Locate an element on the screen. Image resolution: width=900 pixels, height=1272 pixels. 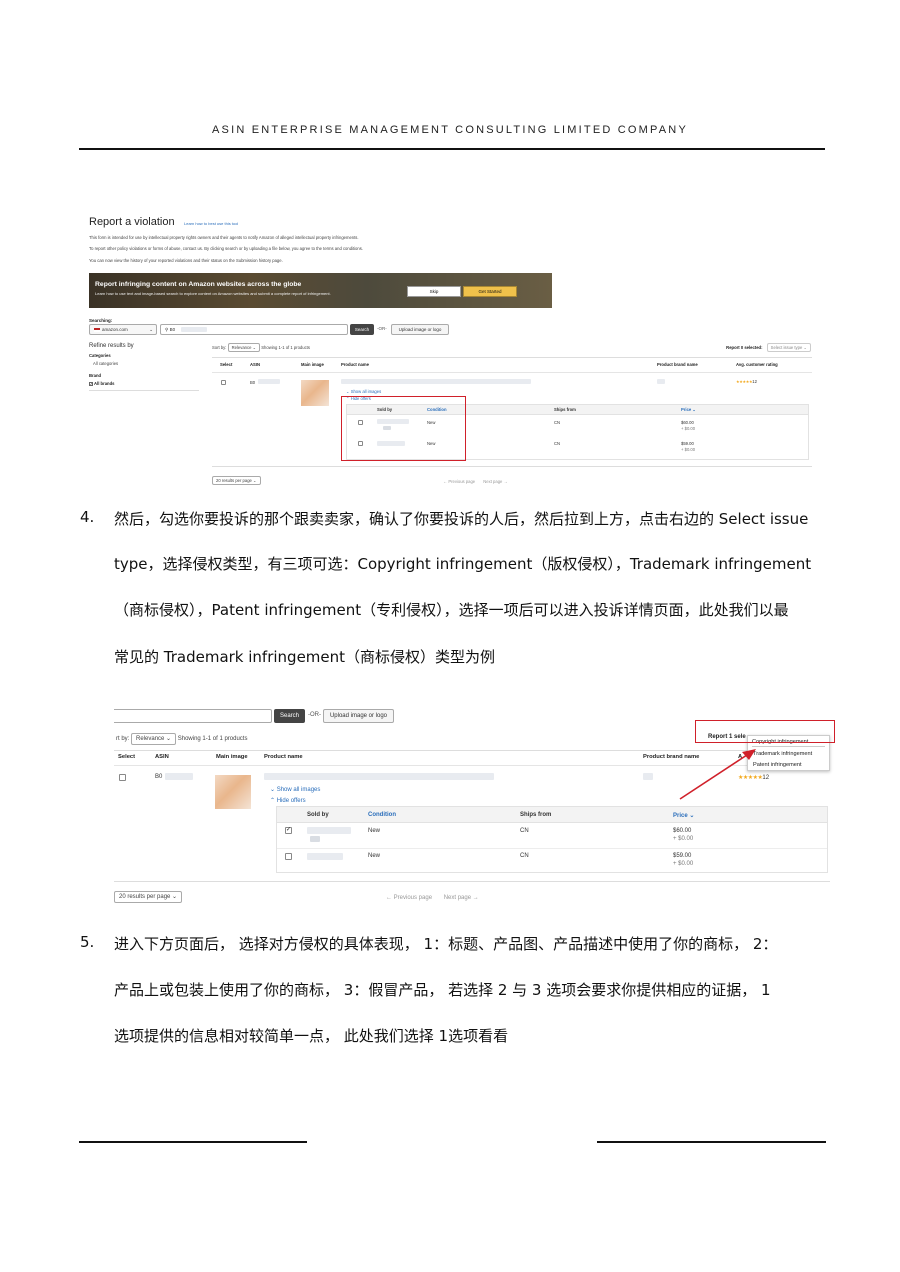
col-main-image: Main image is located at coordinates (312, 364).